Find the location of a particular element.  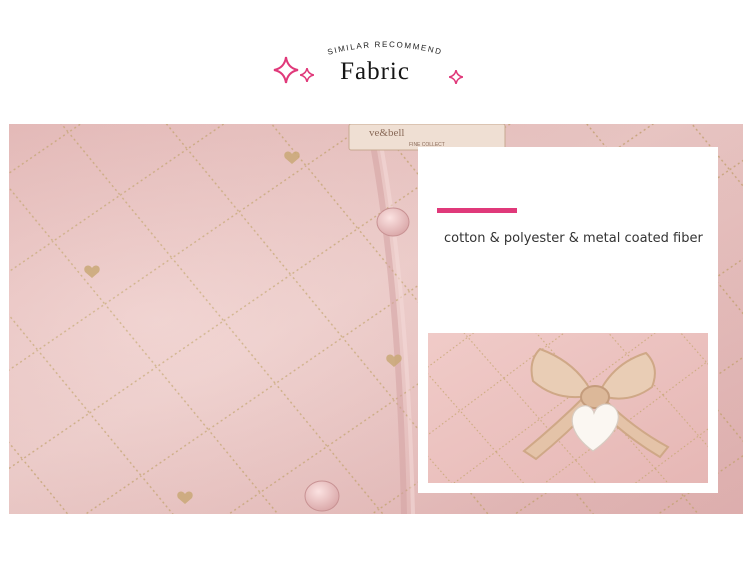

page-title: Fabric is located at coordinates (375, 71).